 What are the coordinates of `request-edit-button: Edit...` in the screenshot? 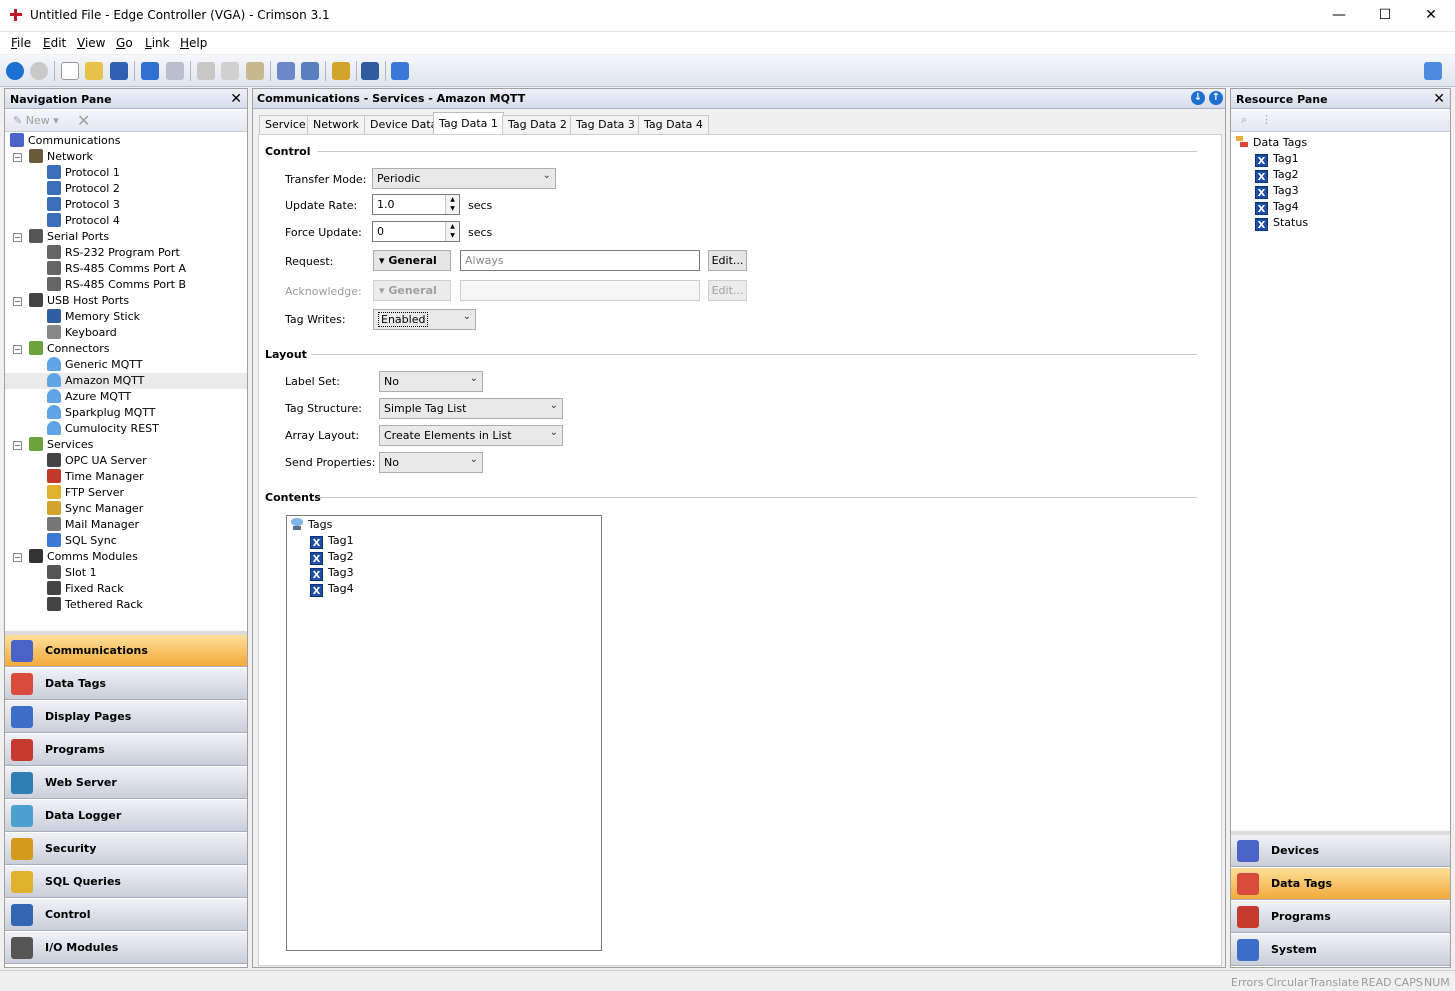 It's located at (727, 260).